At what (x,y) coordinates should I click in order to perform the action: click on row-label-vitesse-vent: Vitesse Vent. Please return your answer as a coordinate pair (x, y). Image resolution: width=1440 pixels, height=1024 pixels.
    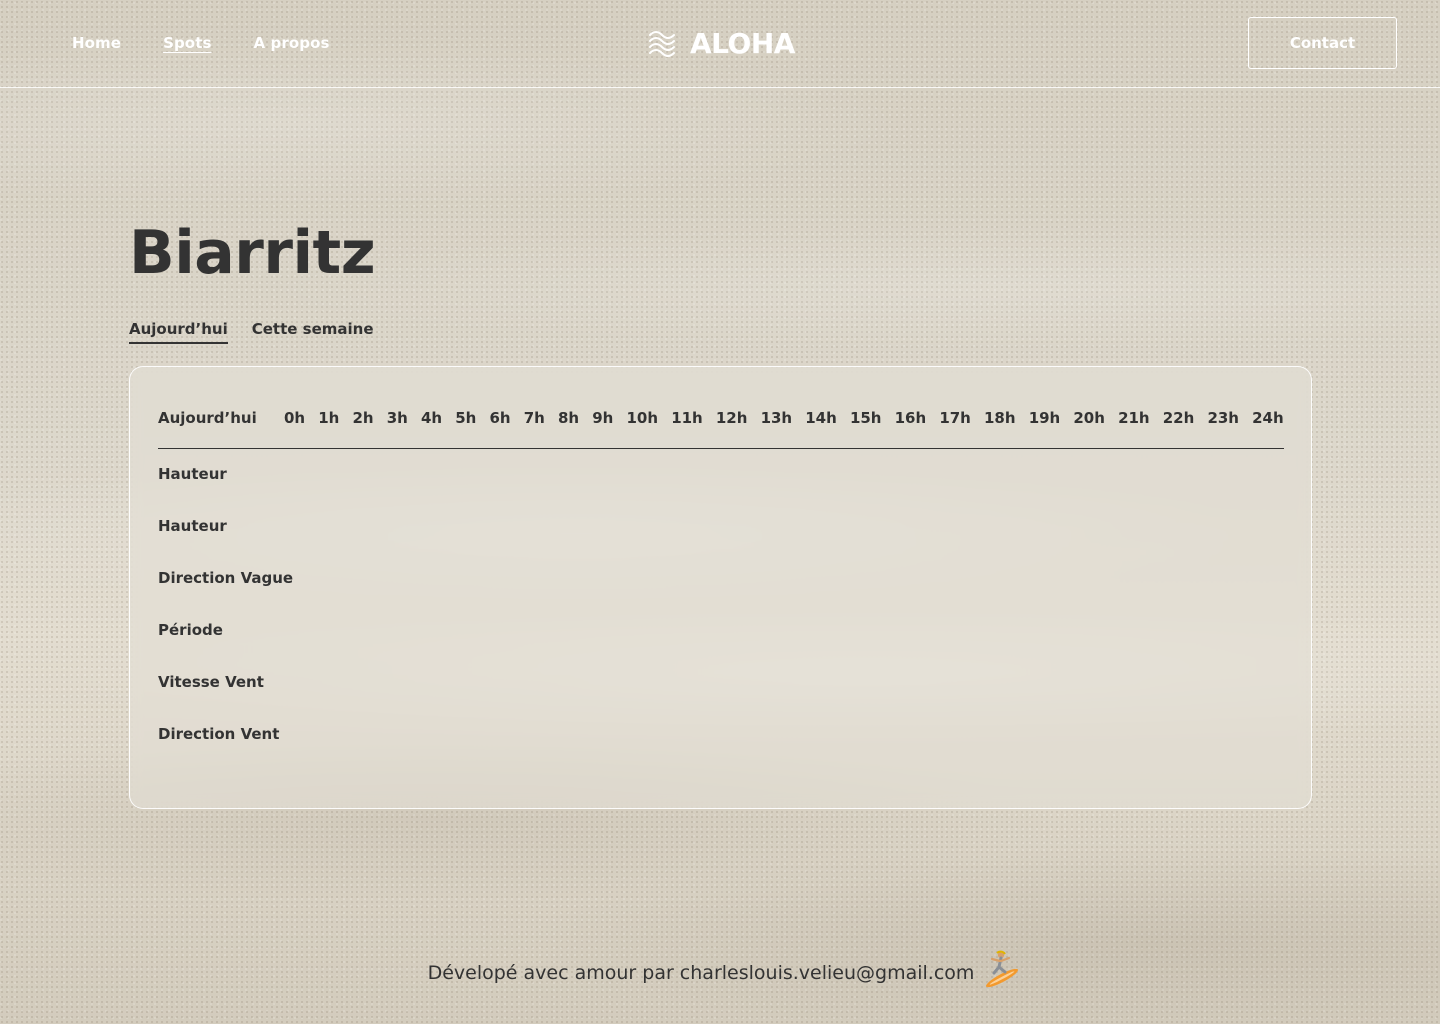
    Looking at the image, I should click on (211, 682).